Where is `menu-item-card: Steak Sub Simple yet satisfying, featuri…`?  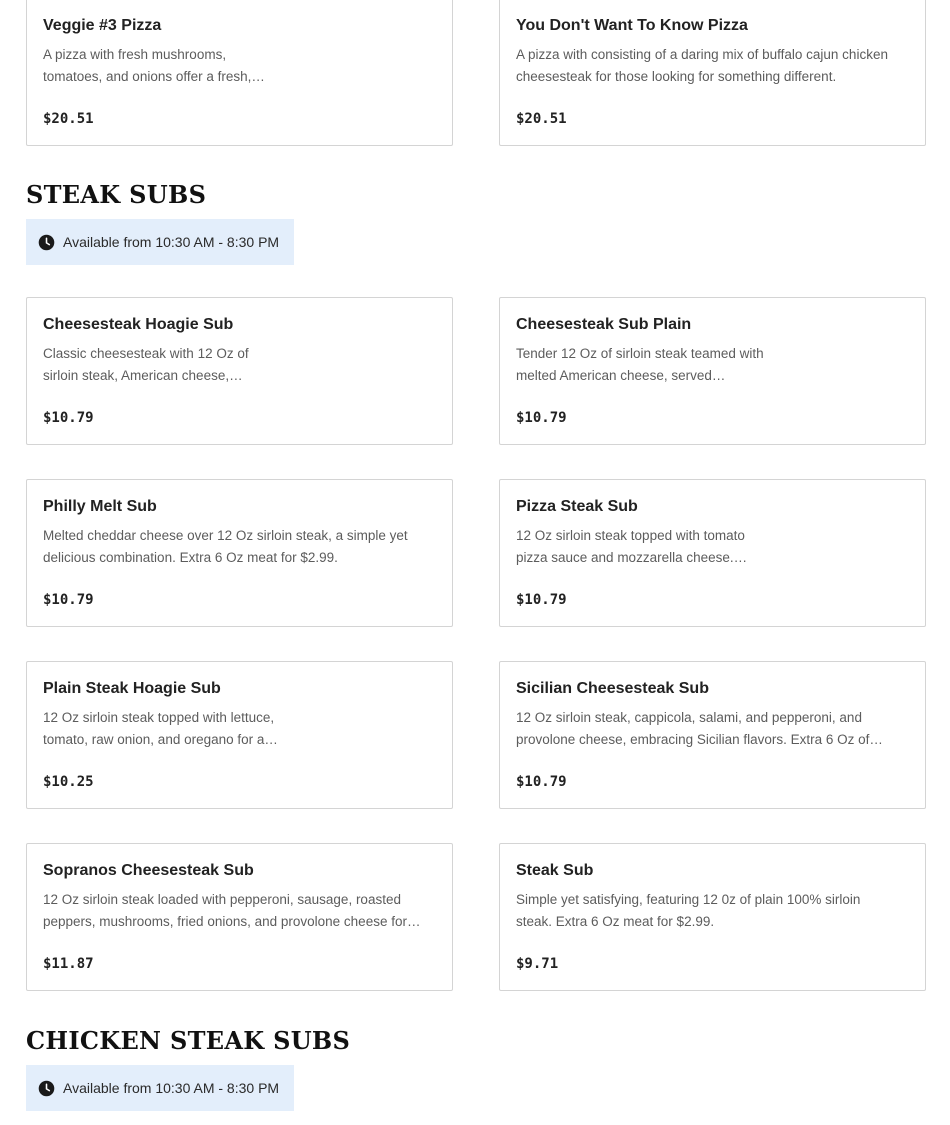
menu-item-card: Steak Sub Simple yet satisfying, featuri… is located at coordinates (712, 917).